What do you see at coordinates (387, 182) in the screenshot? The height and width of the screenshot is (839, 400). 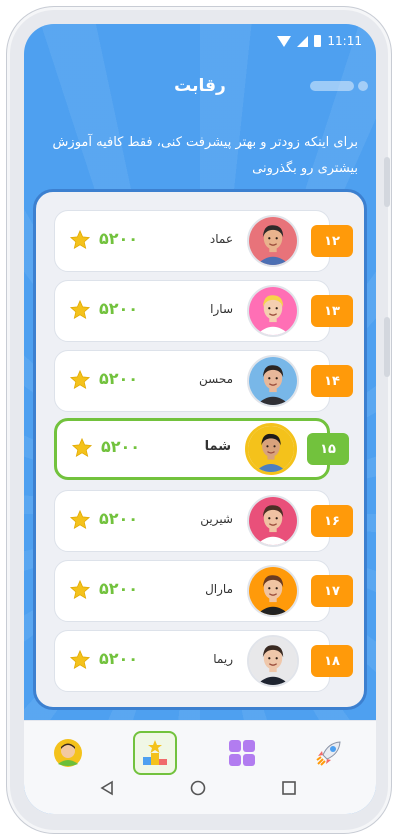 I see `volume-button` at bounding box center [387, 182].